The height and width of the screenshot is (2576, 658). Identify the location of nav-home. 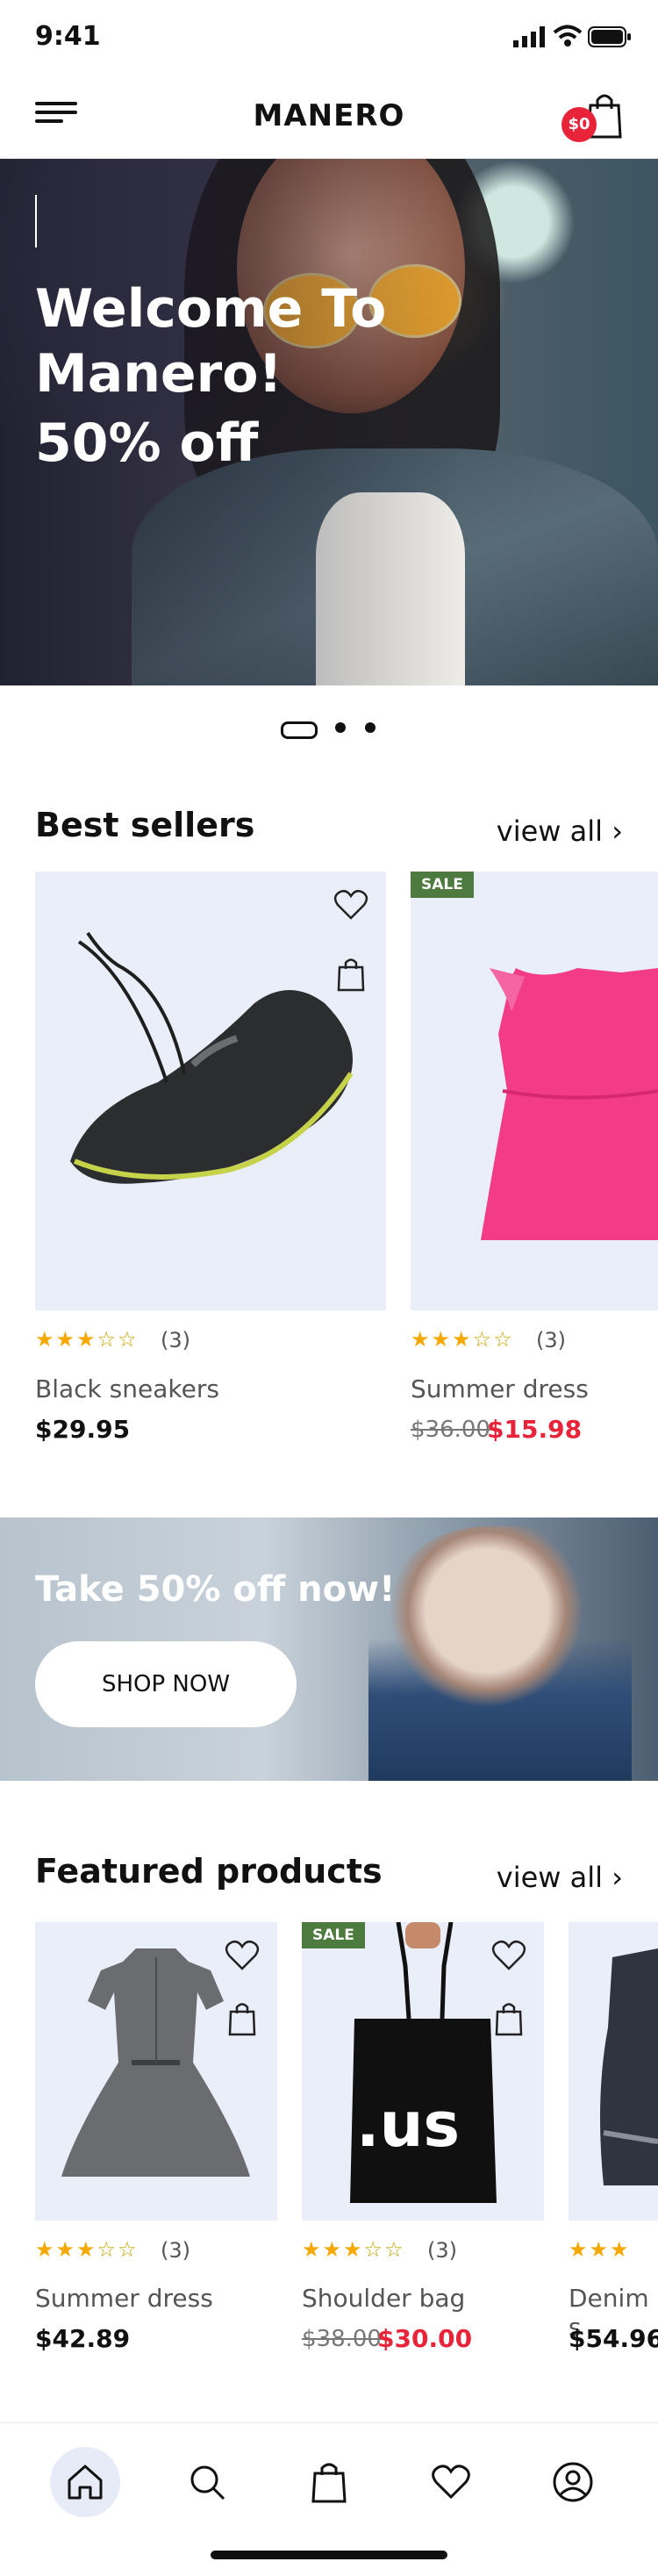
(85, 2482).